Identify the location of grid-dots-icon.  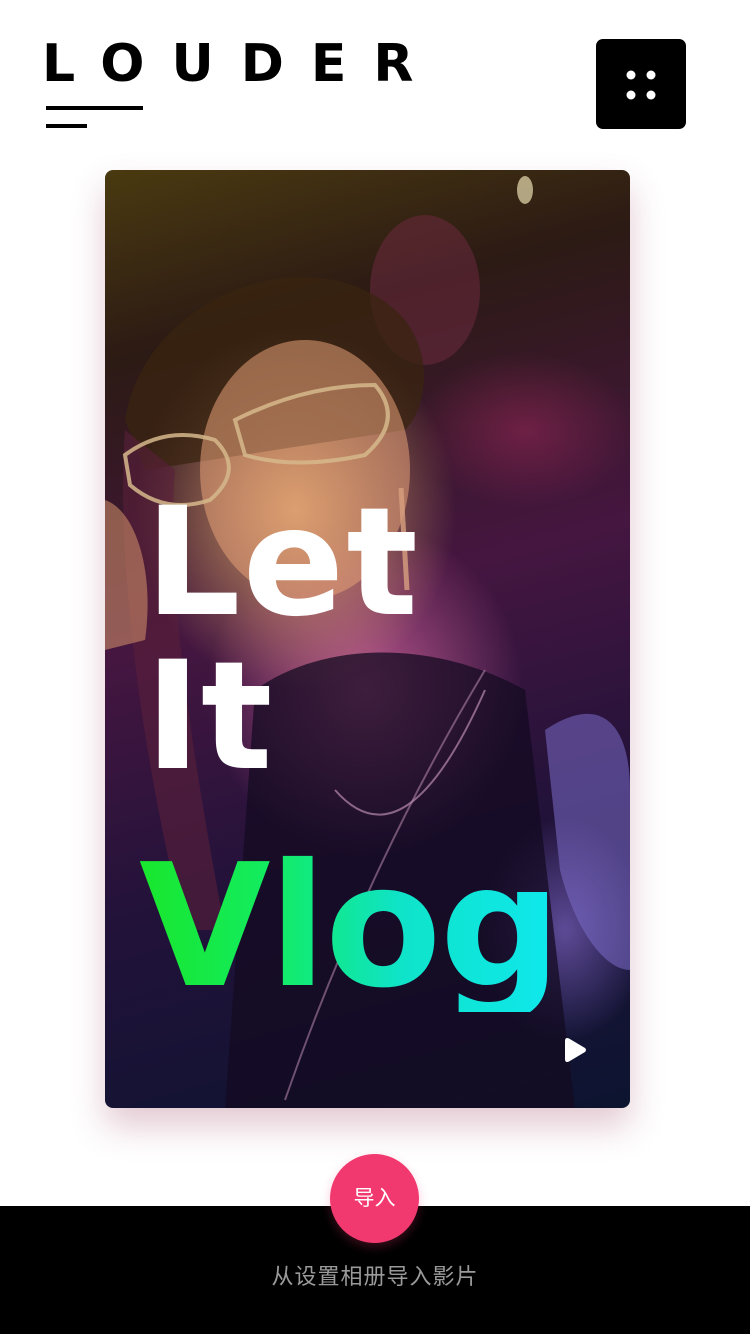
(641, 85).